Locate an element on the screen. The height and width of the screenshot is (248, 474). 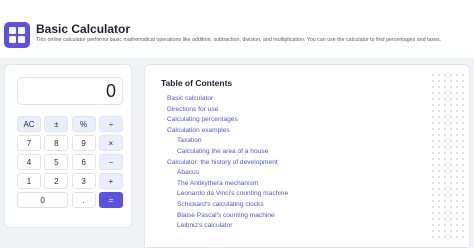
key-8-button: 8 is located at coordinates (56, 143).